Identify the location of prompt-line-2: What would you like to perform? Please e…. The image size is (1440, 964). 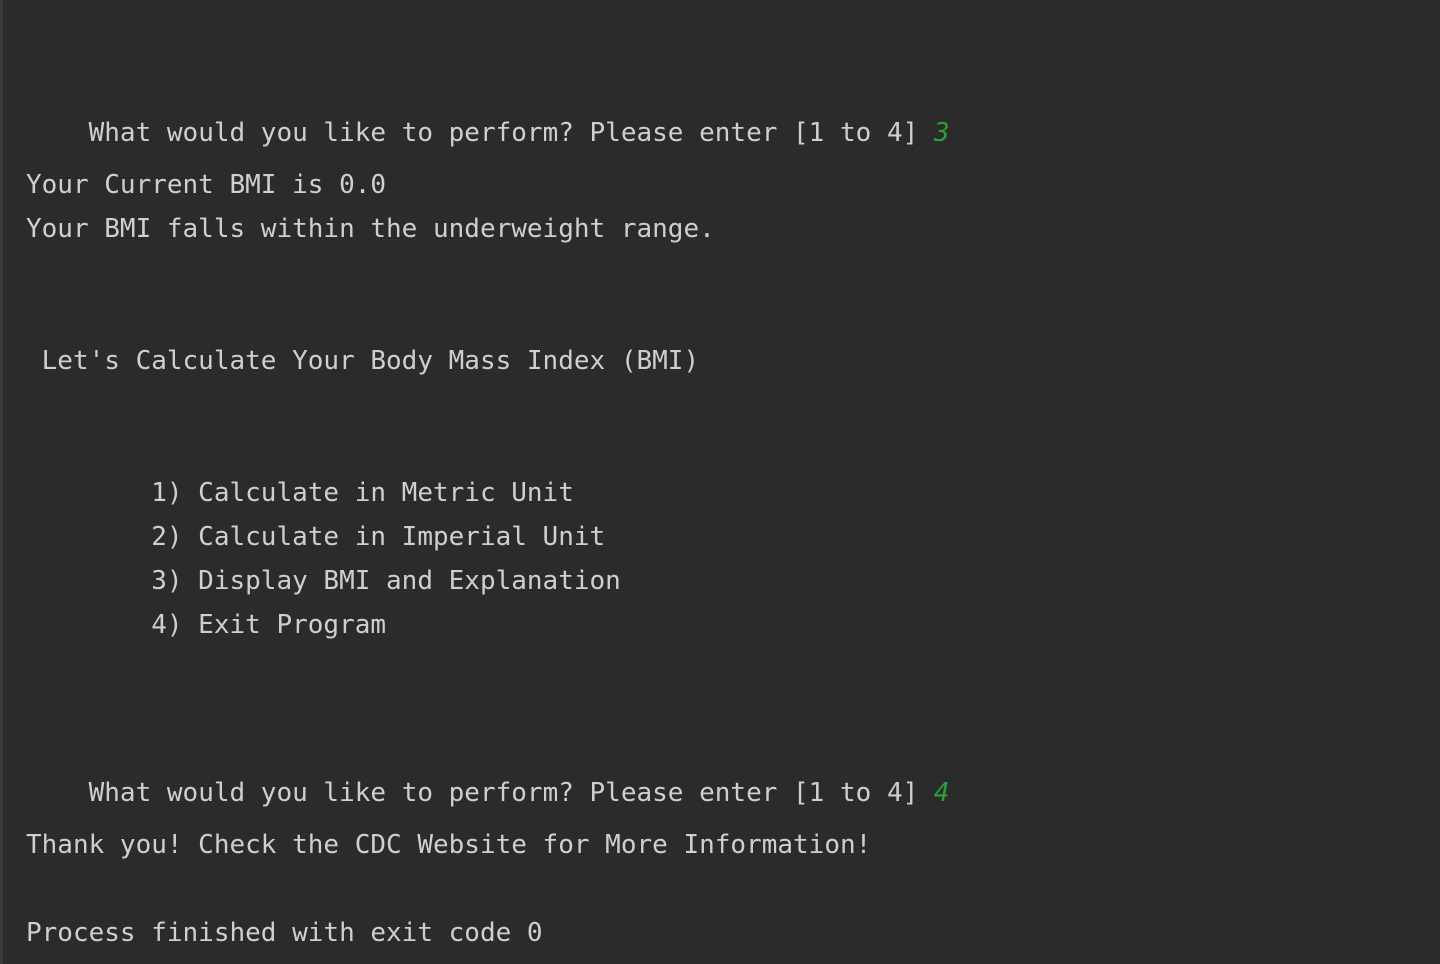
(488, 773).